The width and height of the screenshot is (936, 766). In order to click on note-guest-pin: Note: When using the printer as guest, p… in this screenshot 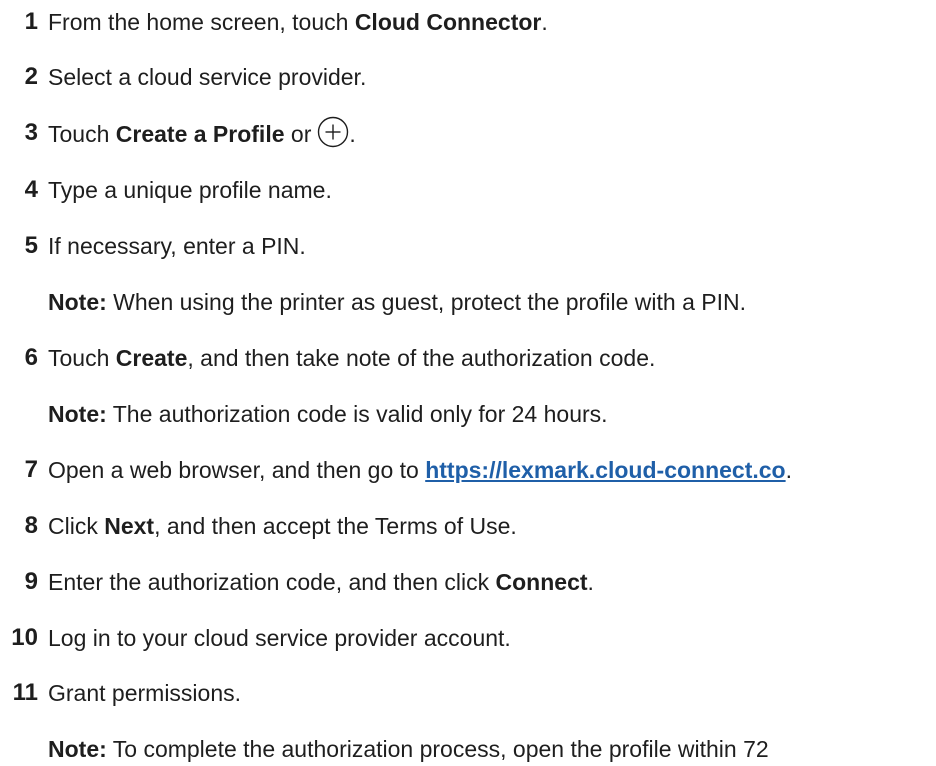, I will do `click(468, 302)`.